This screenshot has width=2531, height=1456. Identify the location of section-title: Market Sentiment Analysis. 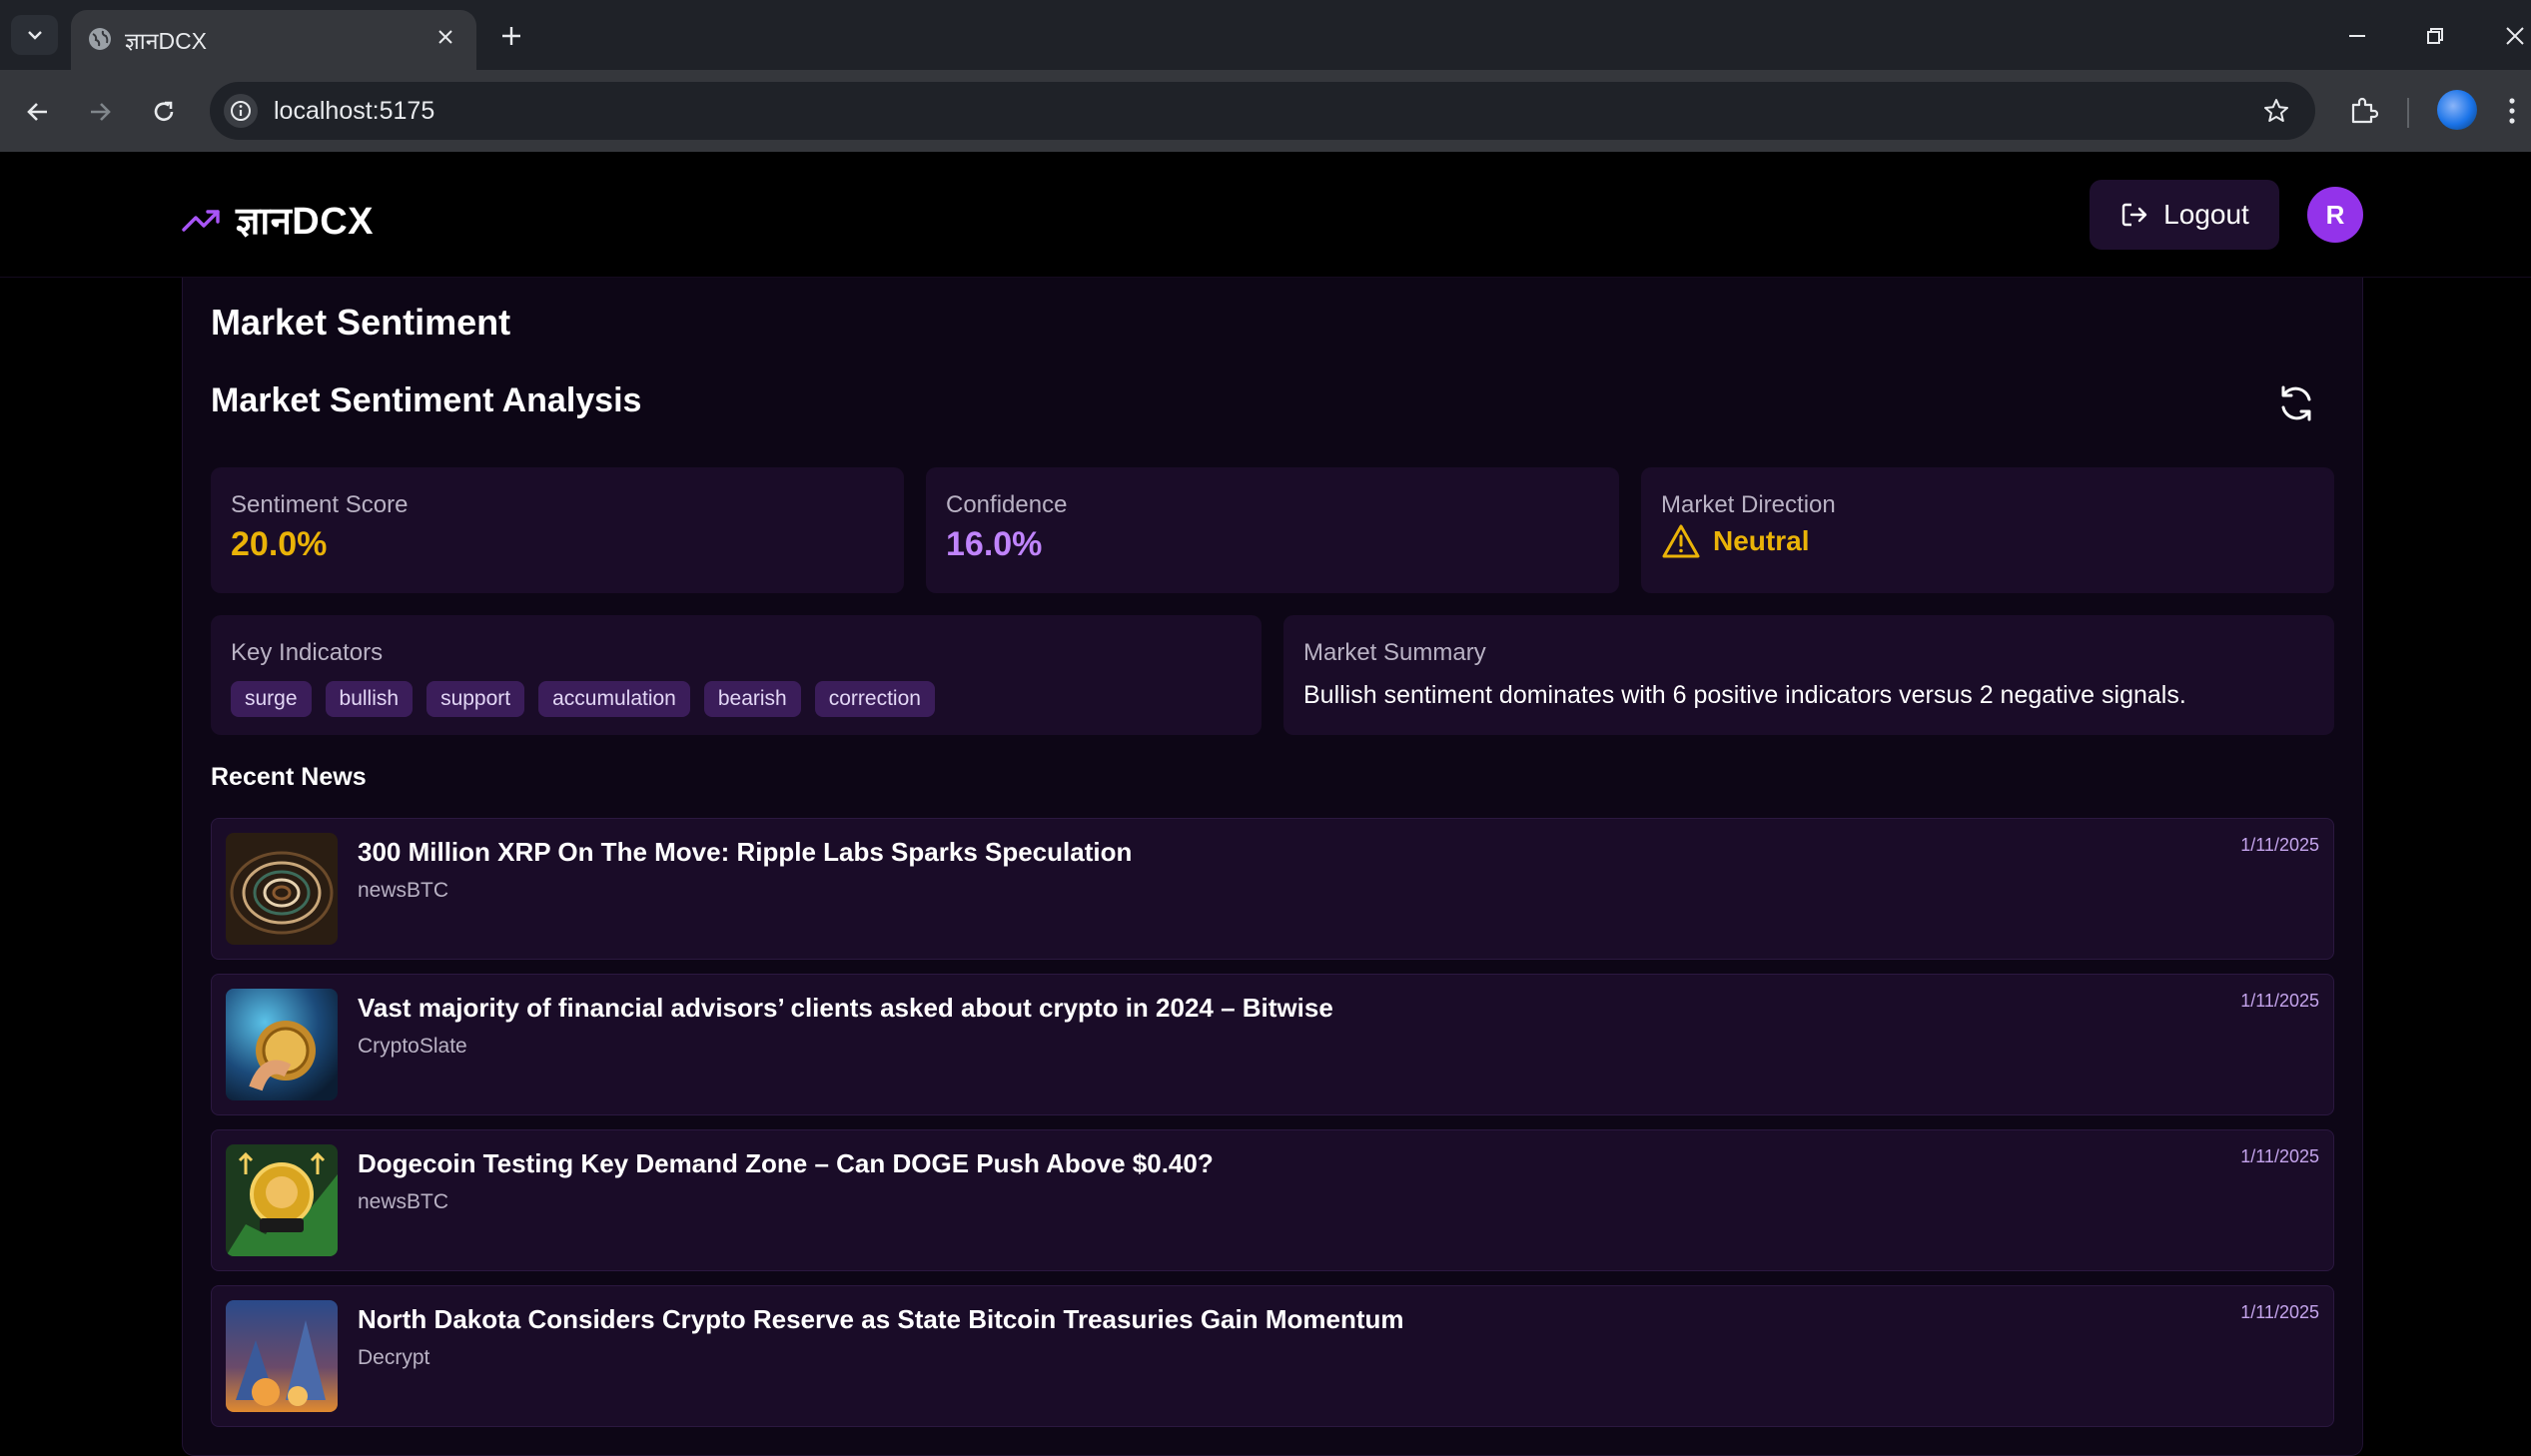
(426, 400).